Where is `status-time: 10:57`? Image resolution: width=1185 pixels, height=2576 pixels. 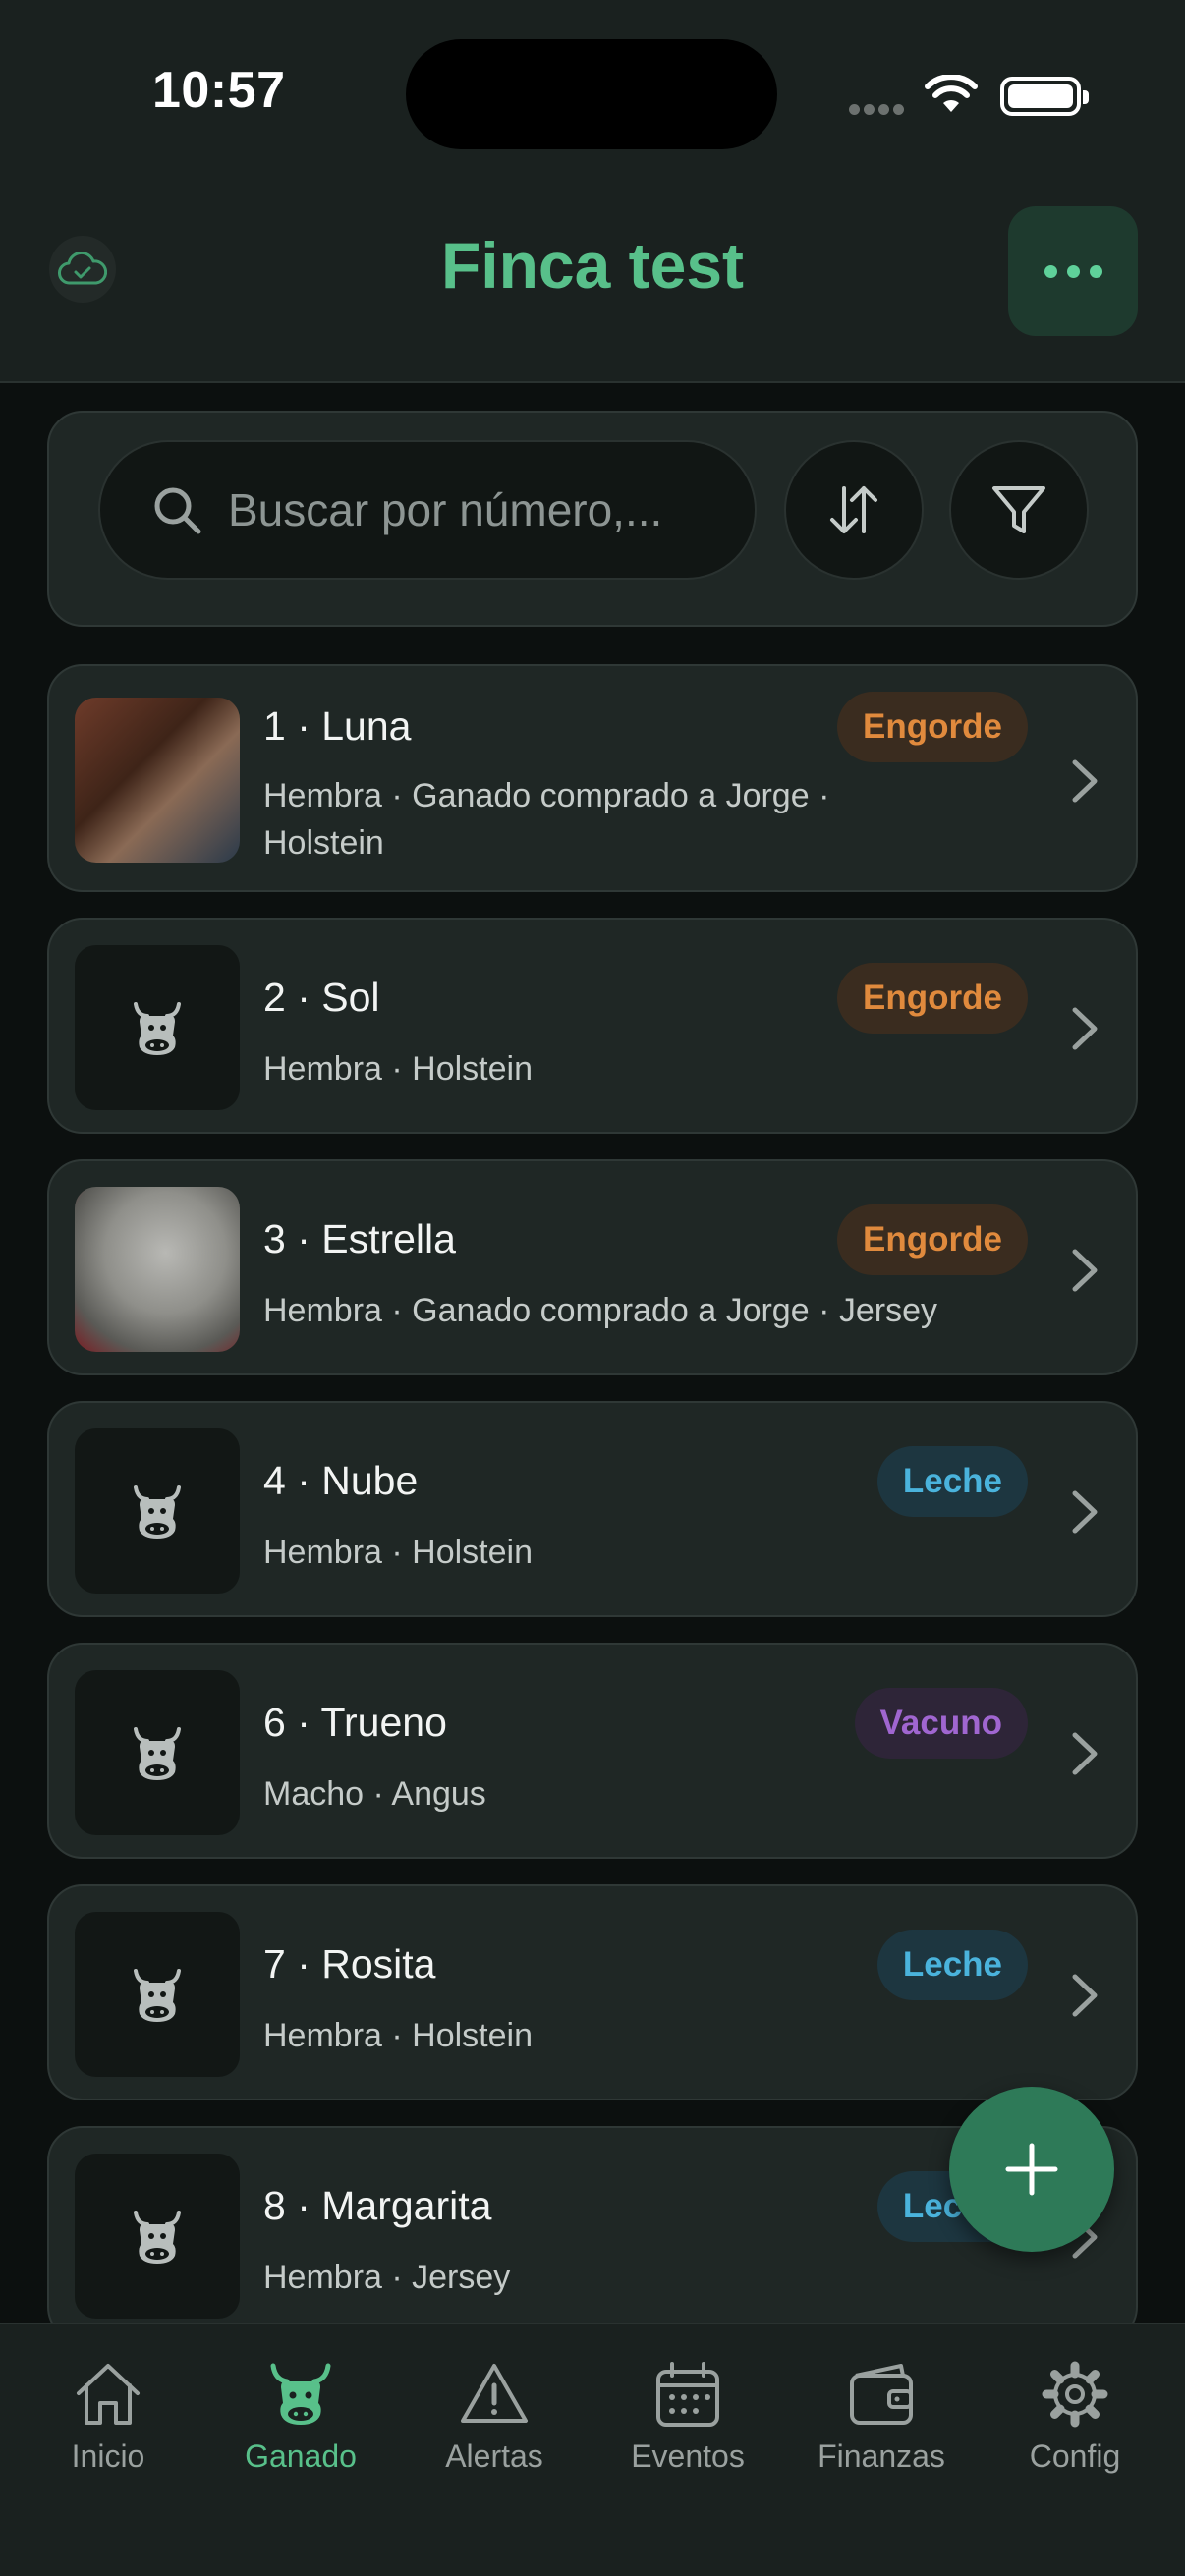
status-time: 10:57 is located at coordinates (219, 90).